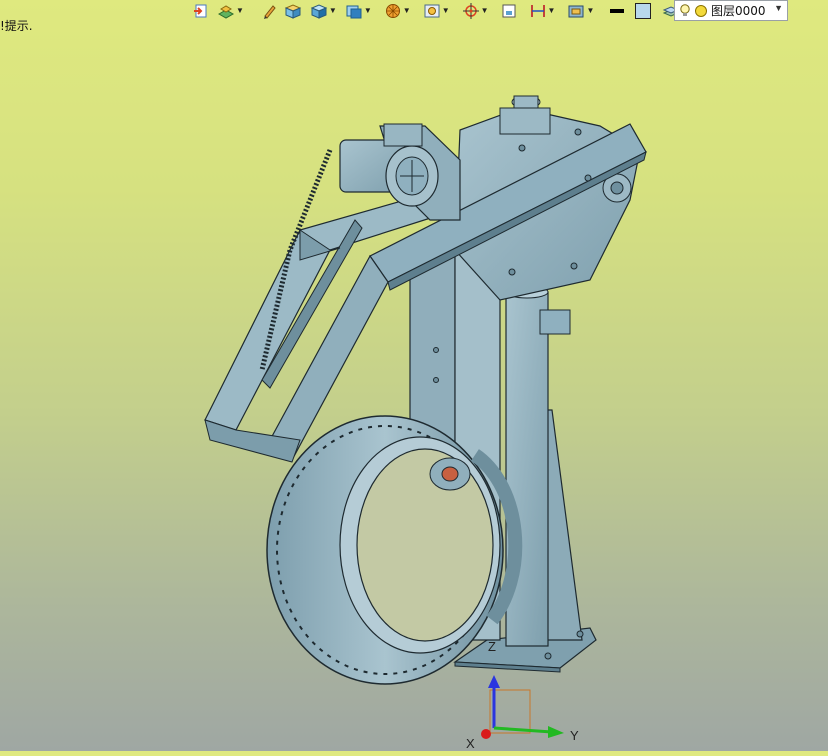 This screenshot has height=756, width=828. I want to click on exit-sketch-button, so click(201, 11).